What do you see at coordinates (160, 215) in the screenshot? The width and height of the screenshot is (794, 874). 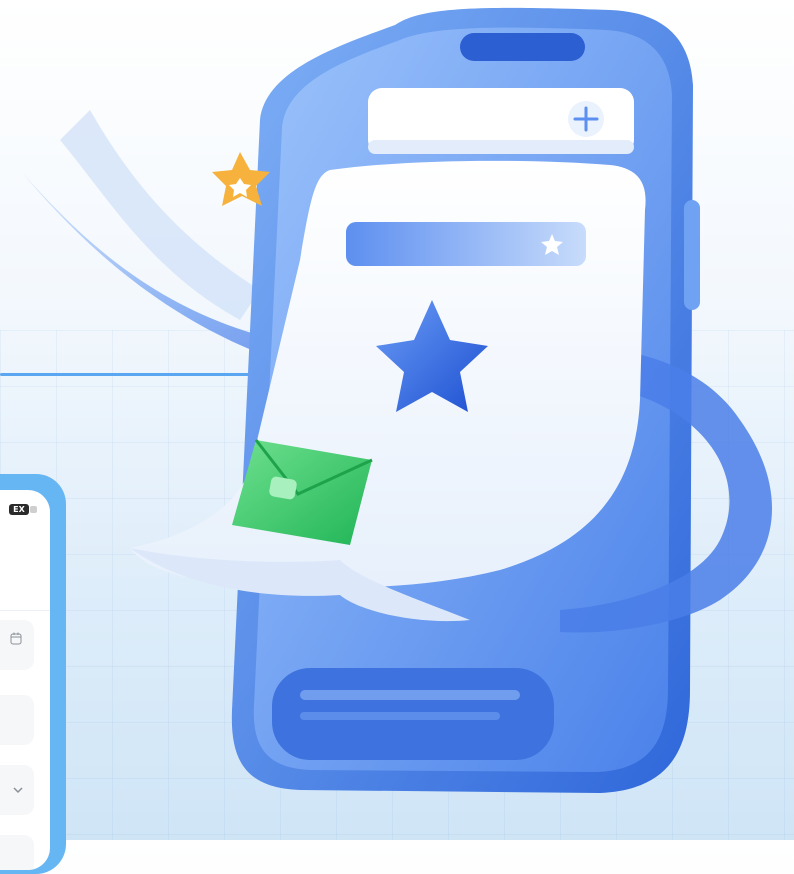 I see `ribbon-tail` at bounding box center [160, 215].